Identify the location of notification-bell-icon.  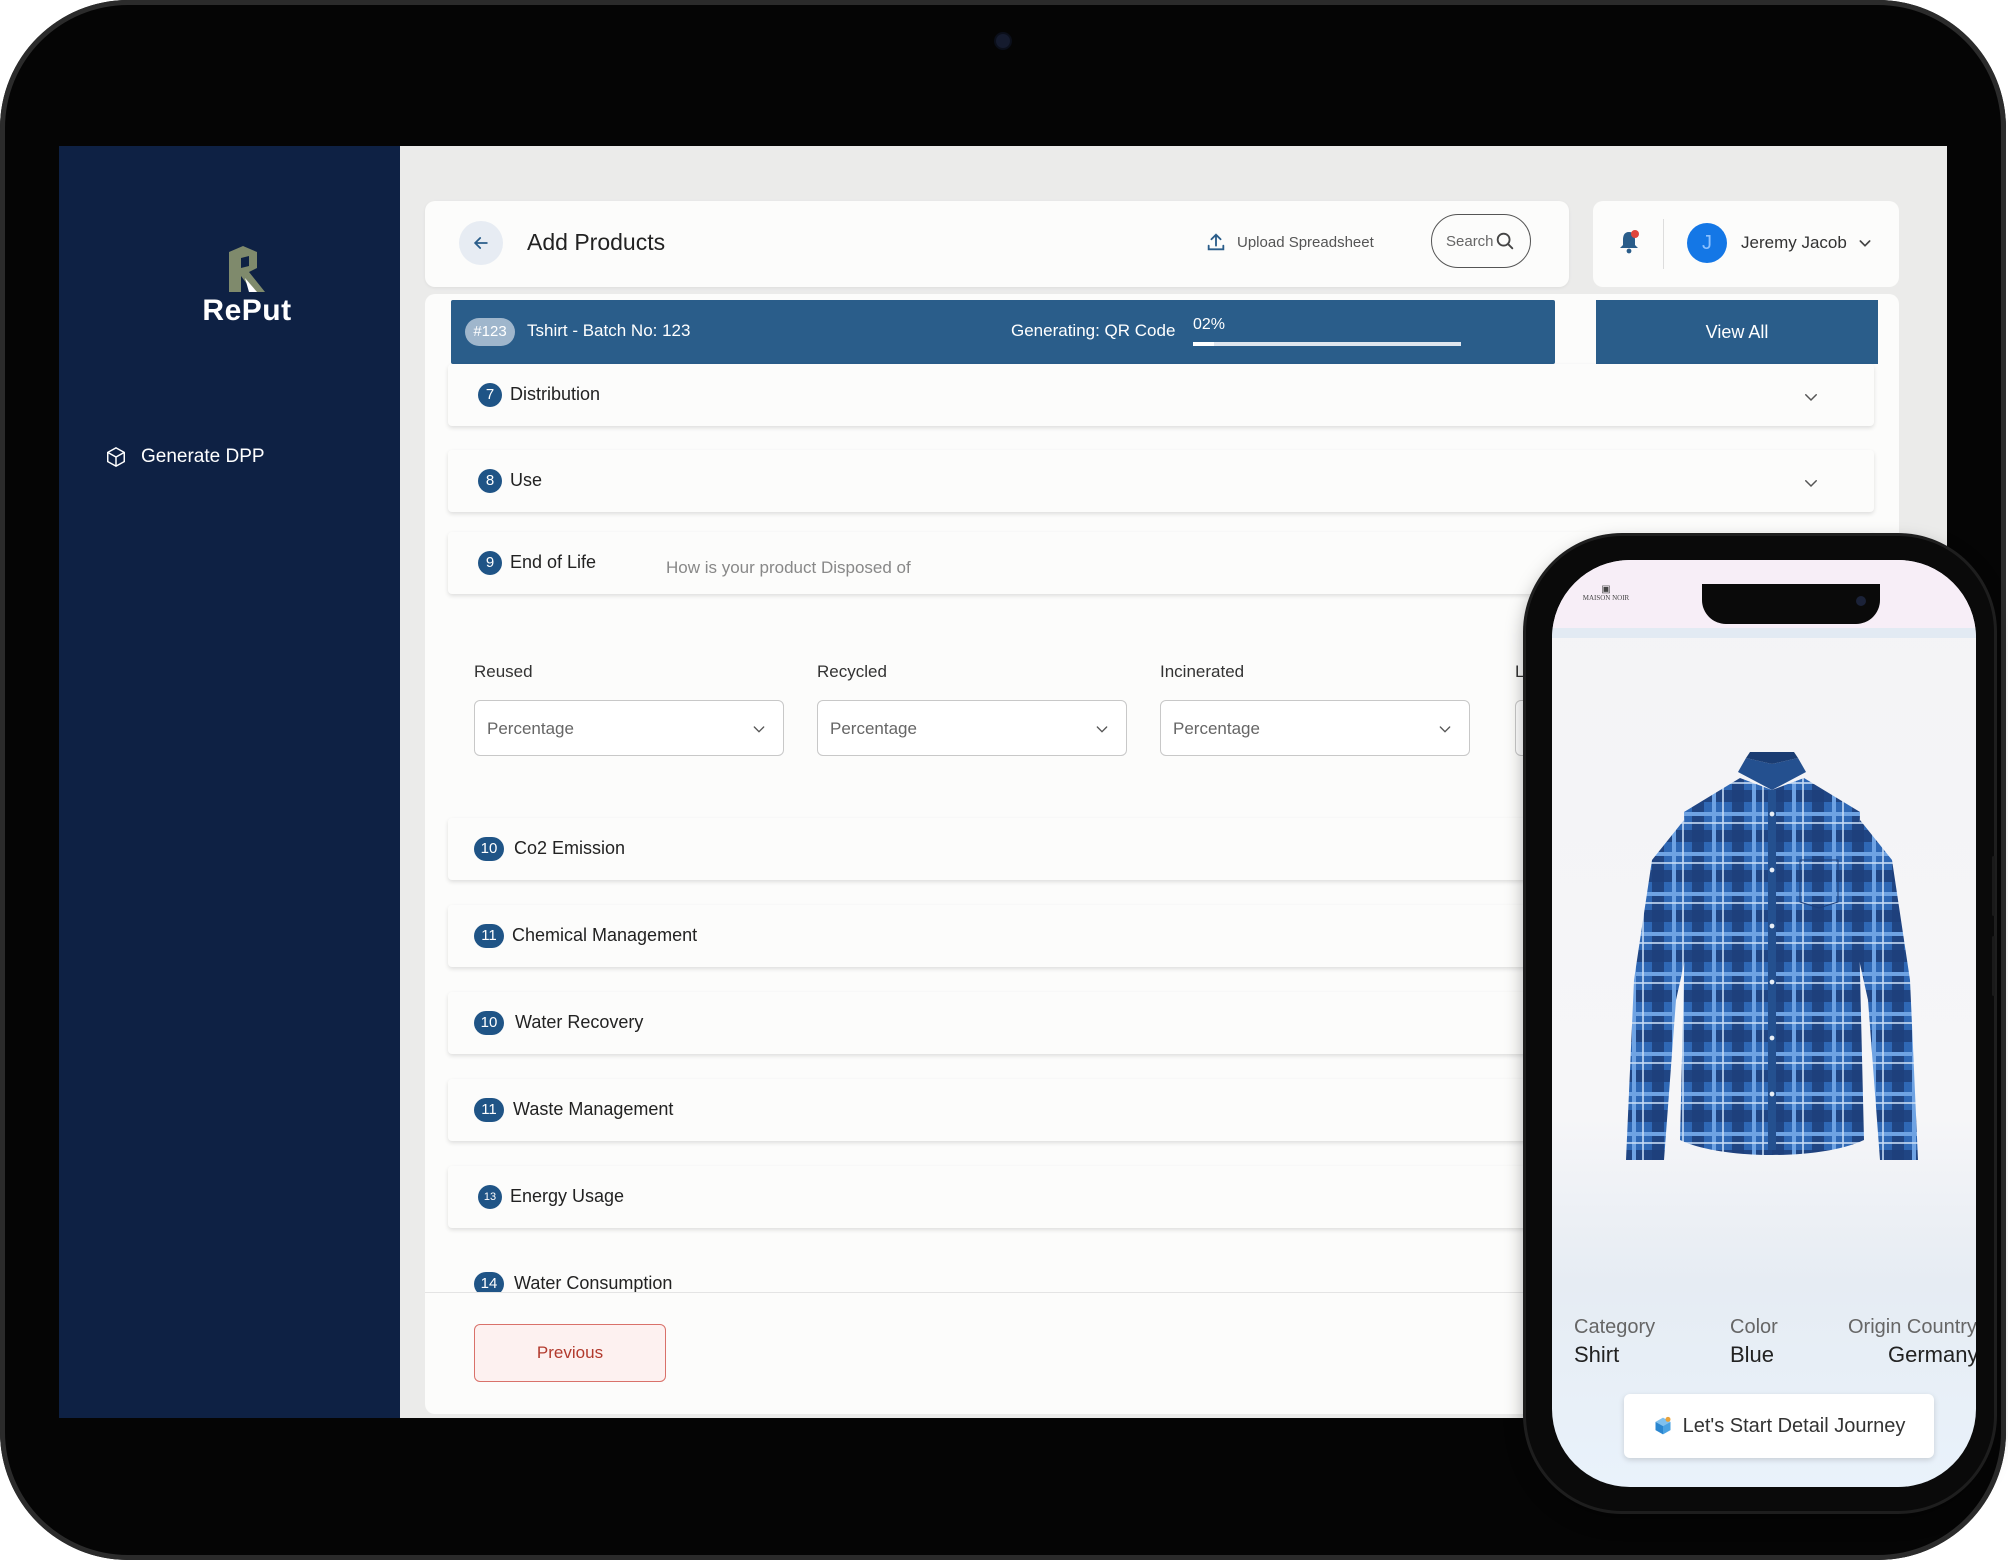
(1629, 242).